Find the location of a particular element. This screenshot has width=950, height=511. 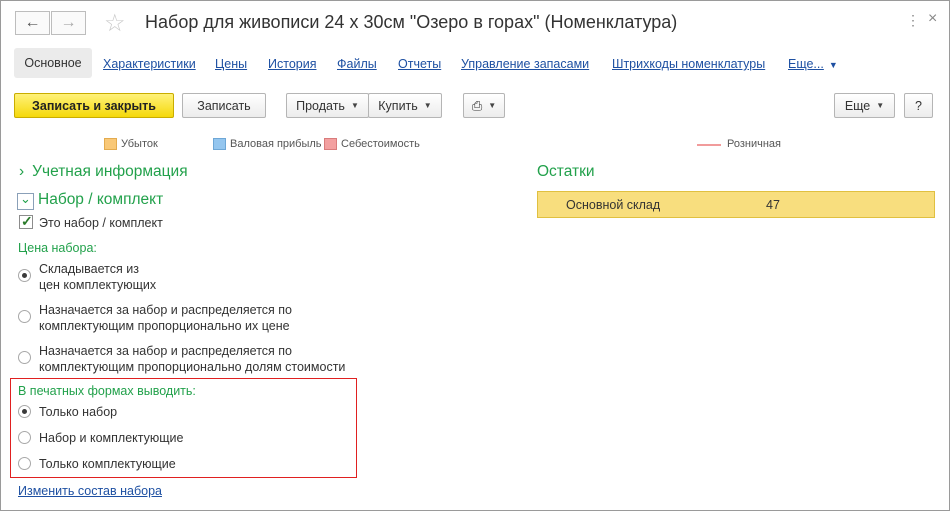

save-button: Записать is located at coordinates (224, 105).